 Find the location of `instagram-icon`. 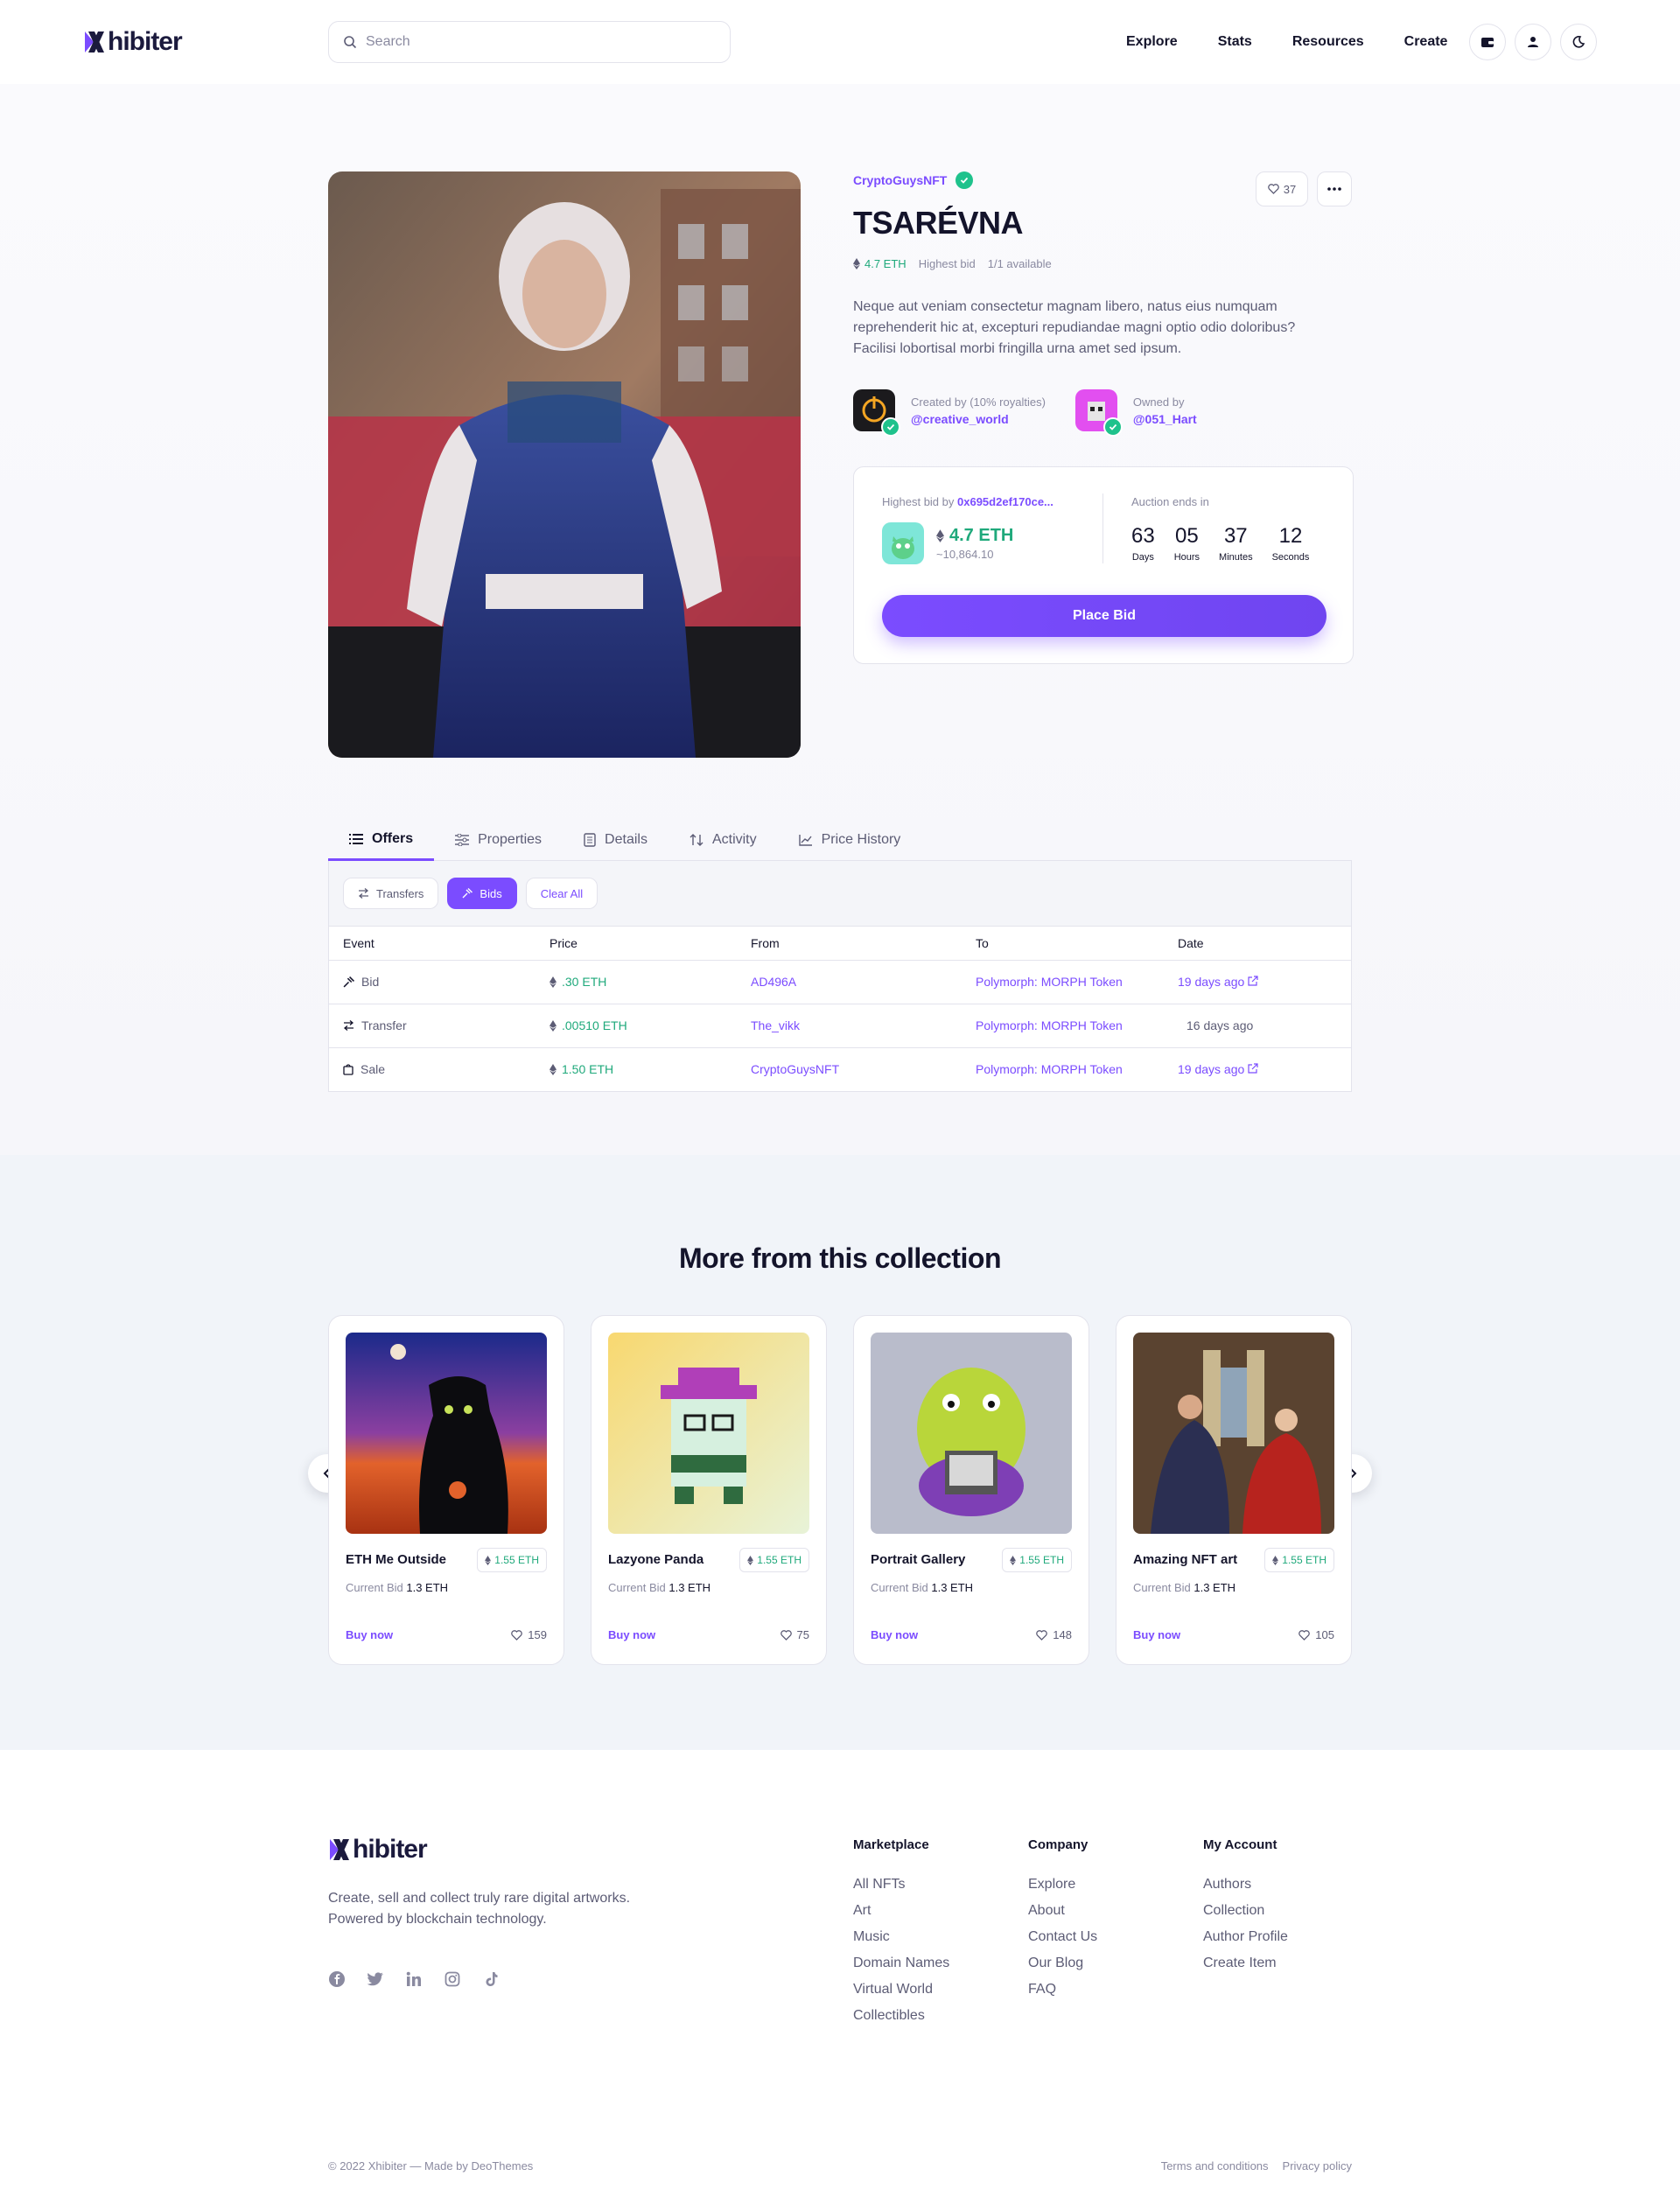

instagram-icon is located at coordinates (452, 1979).